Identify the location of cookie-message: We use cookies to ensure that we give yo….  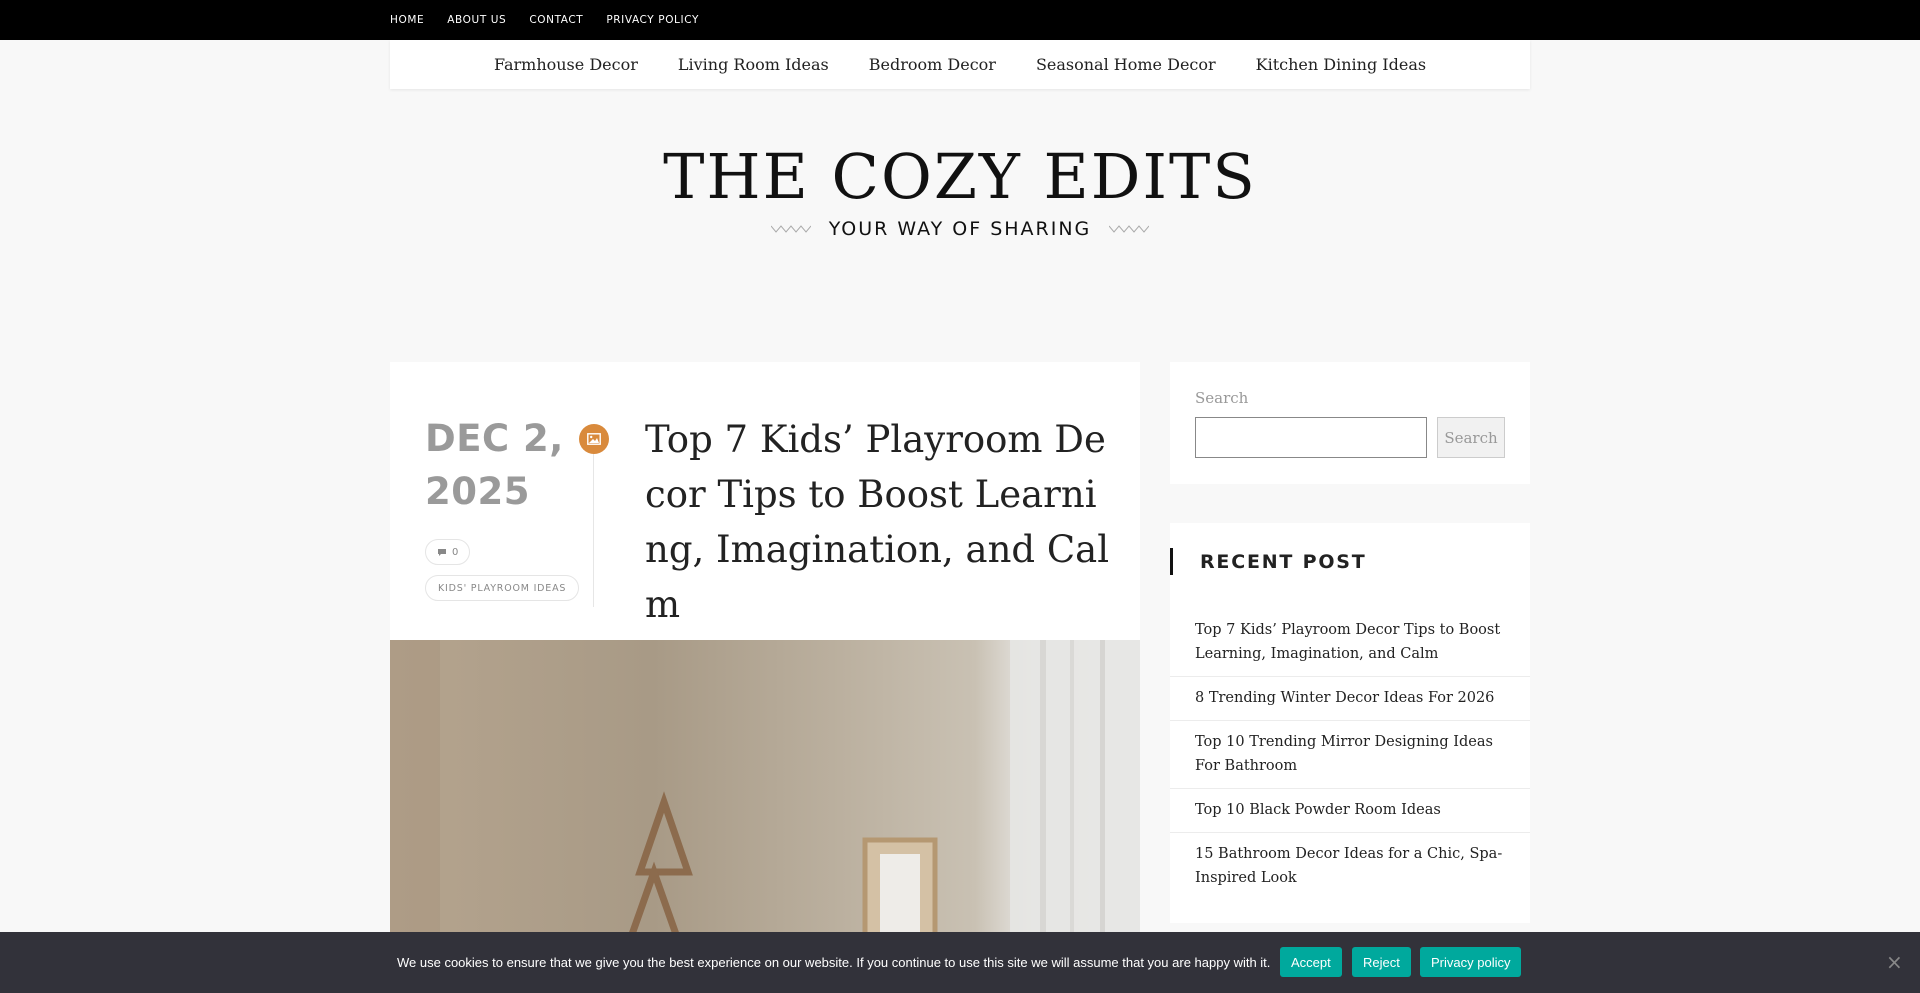
(834, 962).